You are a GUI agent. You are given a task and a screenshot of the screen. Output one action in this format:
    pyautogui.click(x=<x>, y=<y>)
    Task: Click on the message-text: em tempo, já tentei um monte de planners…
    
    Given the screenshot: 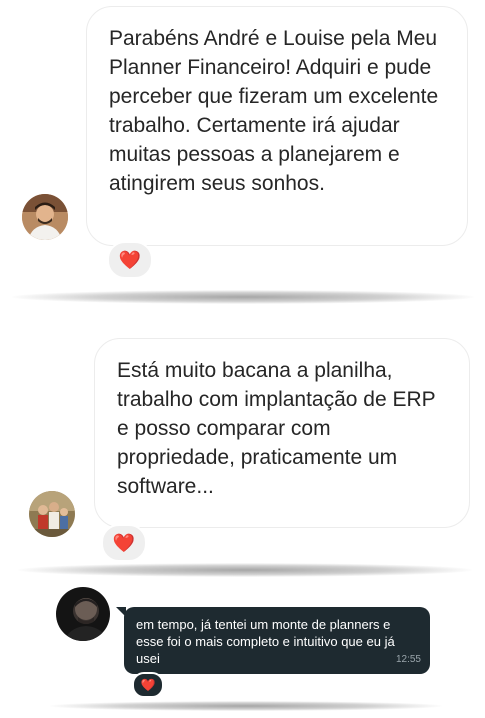 What is the action you would take?
    pyautogui.click(x=265, y=641)
    